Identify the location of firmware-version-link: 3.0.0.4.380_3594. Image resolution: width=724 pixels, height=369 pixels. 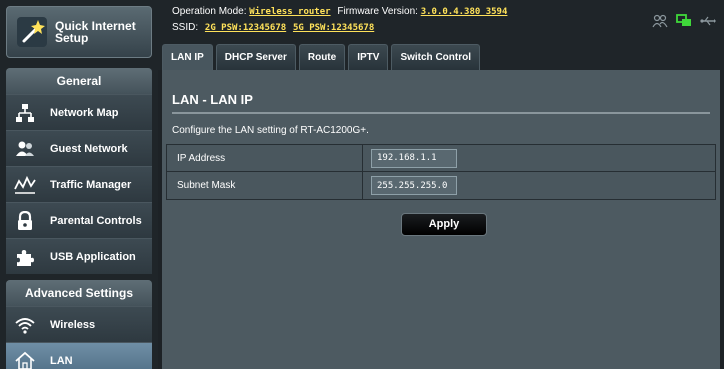
(464, 12).